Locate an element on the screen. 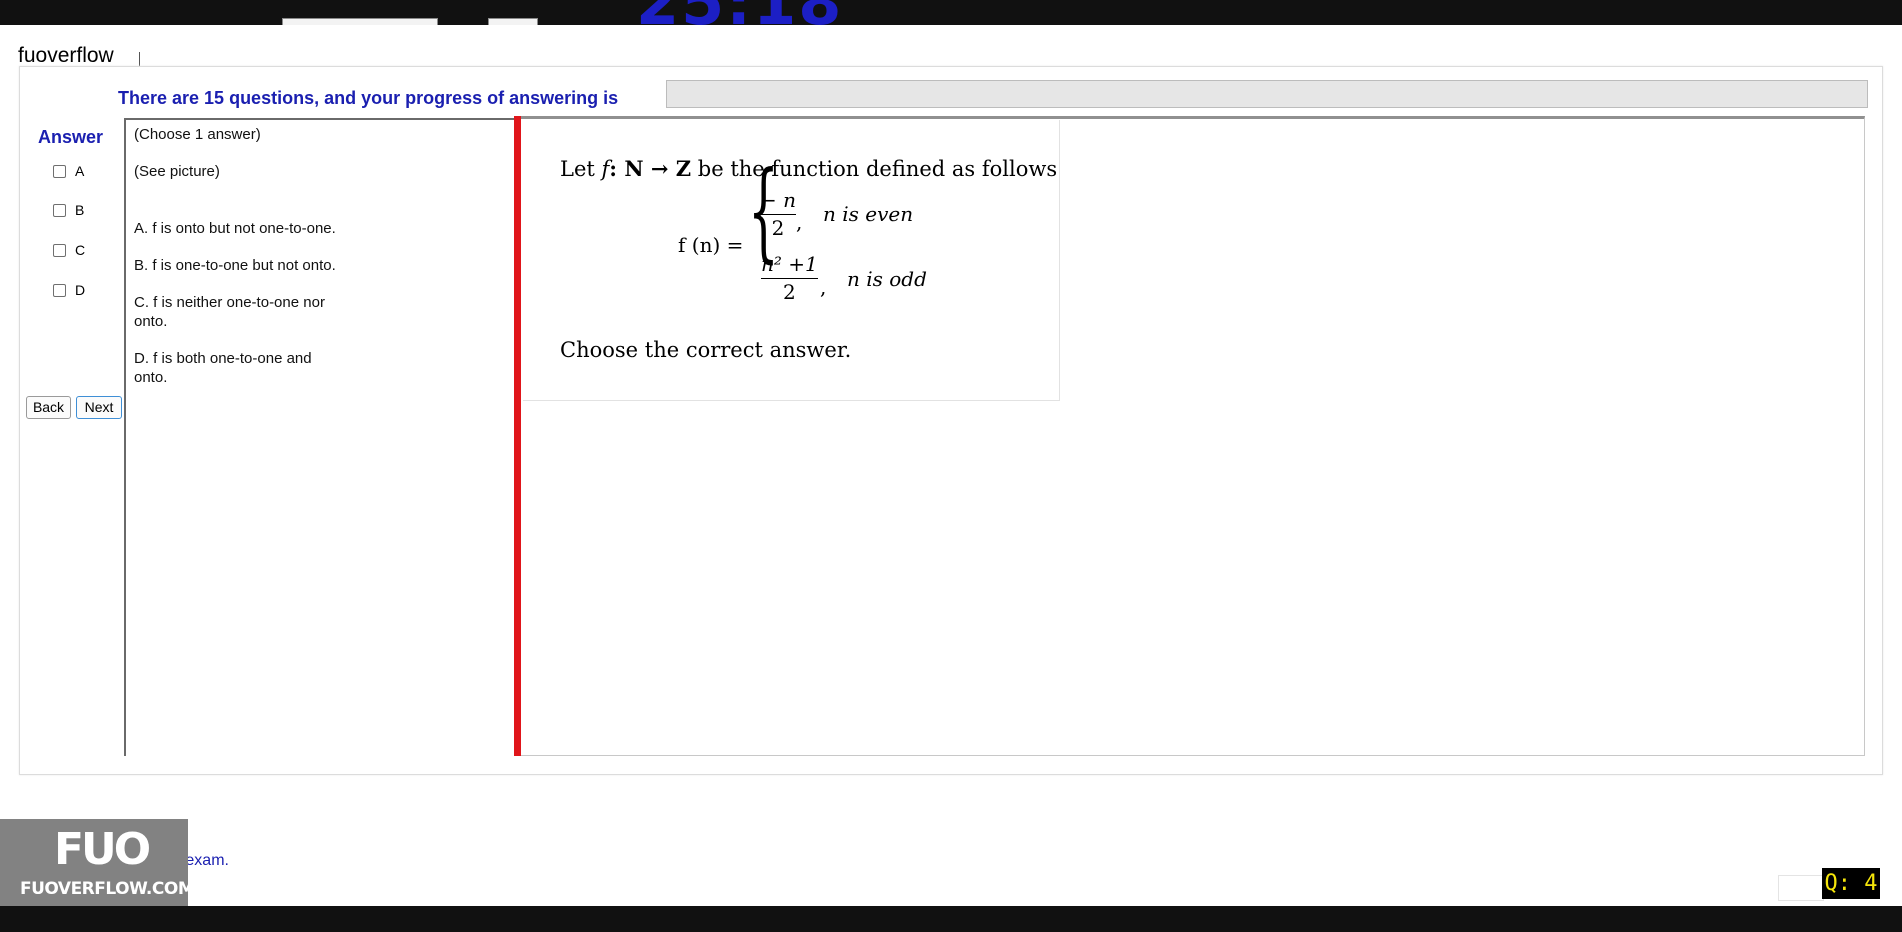  checkbox-b is located at coordinates (59, 210).